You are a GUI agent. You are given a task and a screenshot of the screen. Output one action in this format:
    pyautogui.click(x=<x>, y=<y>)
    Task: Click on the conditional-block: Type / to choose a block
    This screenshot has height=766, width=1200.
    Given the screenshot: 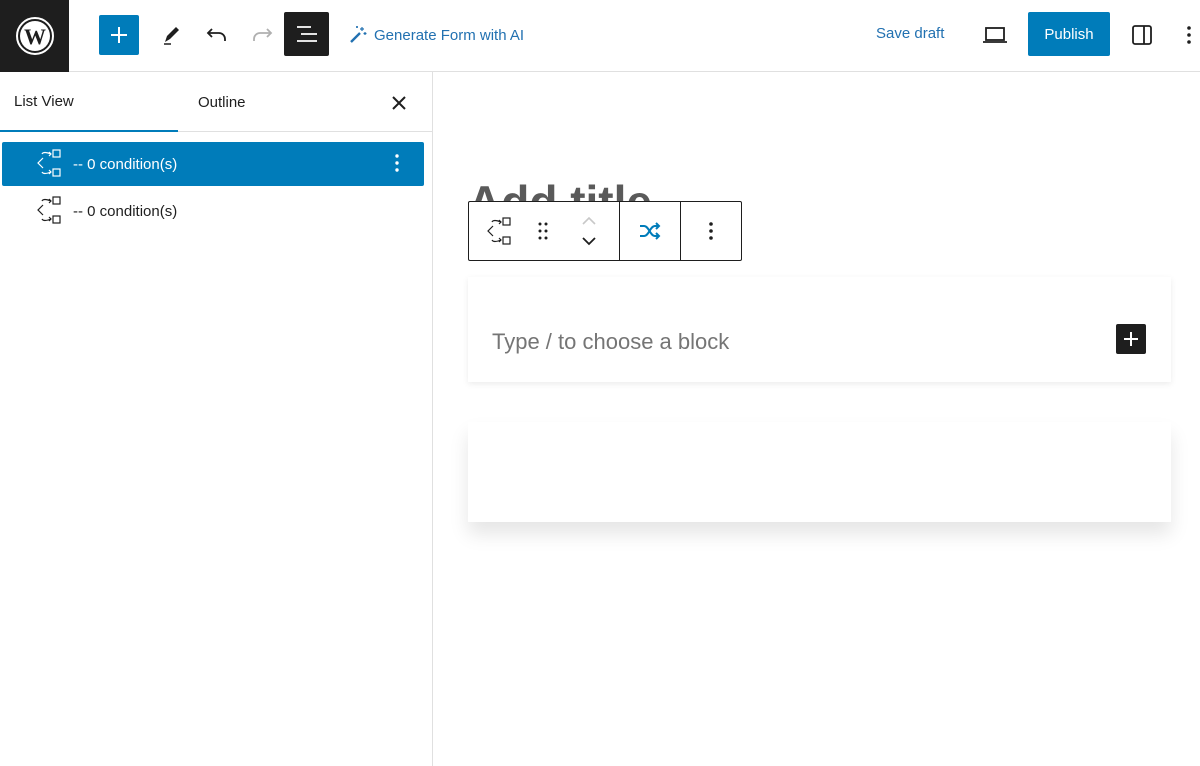 What is the action you would take?
    pyautogui.click(x=819, y=329)
    